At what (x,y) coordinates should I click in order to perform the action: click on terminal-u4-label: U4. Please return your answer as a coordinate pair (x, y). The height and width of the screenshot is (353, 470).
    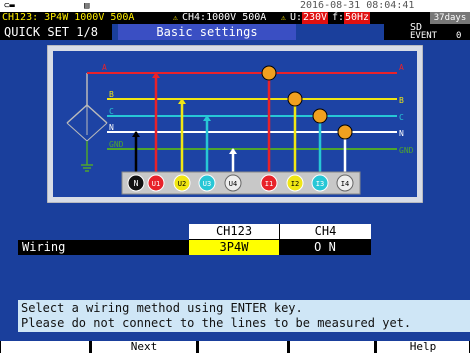
    Looking at the image, I should click on (233, 184).